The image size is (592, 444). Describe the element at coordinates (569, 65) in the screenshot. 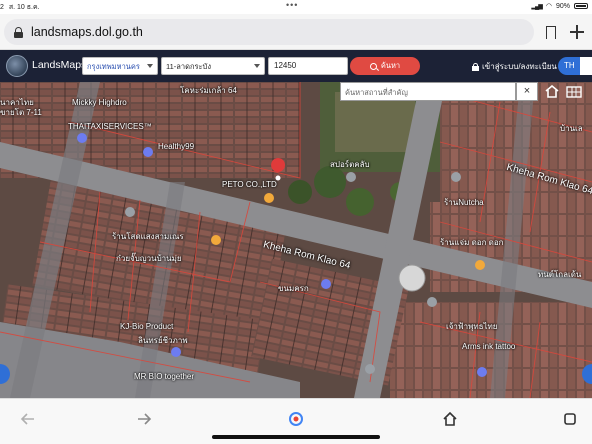

I see `lang-active: TH` at that location.